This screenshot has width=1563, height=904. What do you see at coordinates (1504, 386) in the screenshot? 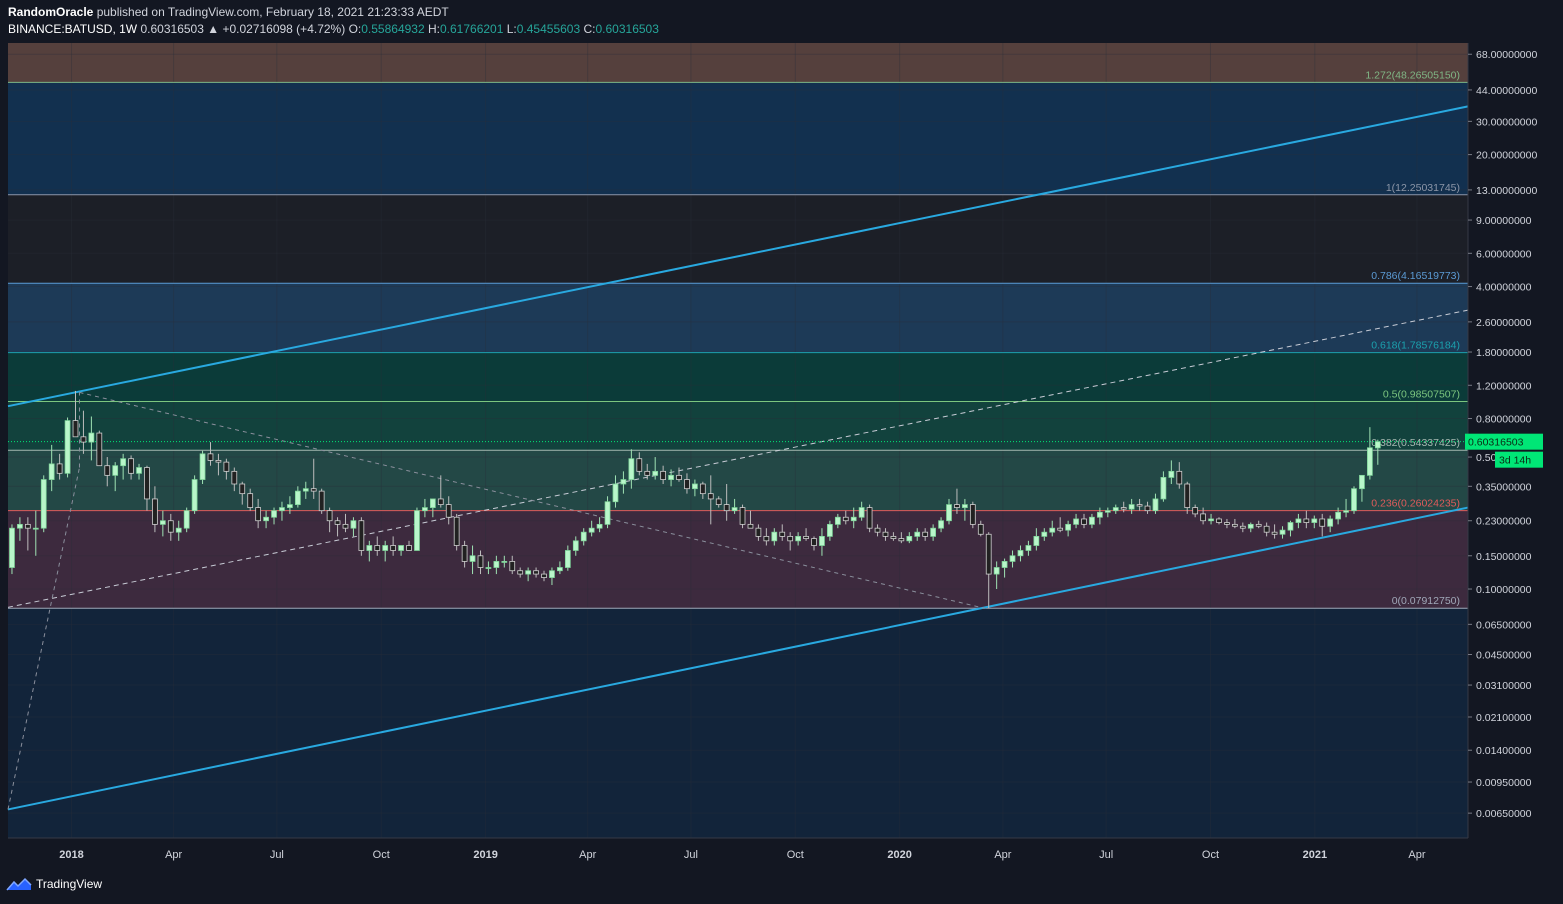
I see `price-tick-label: 1.20000000` at bounding box center [1504, 386].